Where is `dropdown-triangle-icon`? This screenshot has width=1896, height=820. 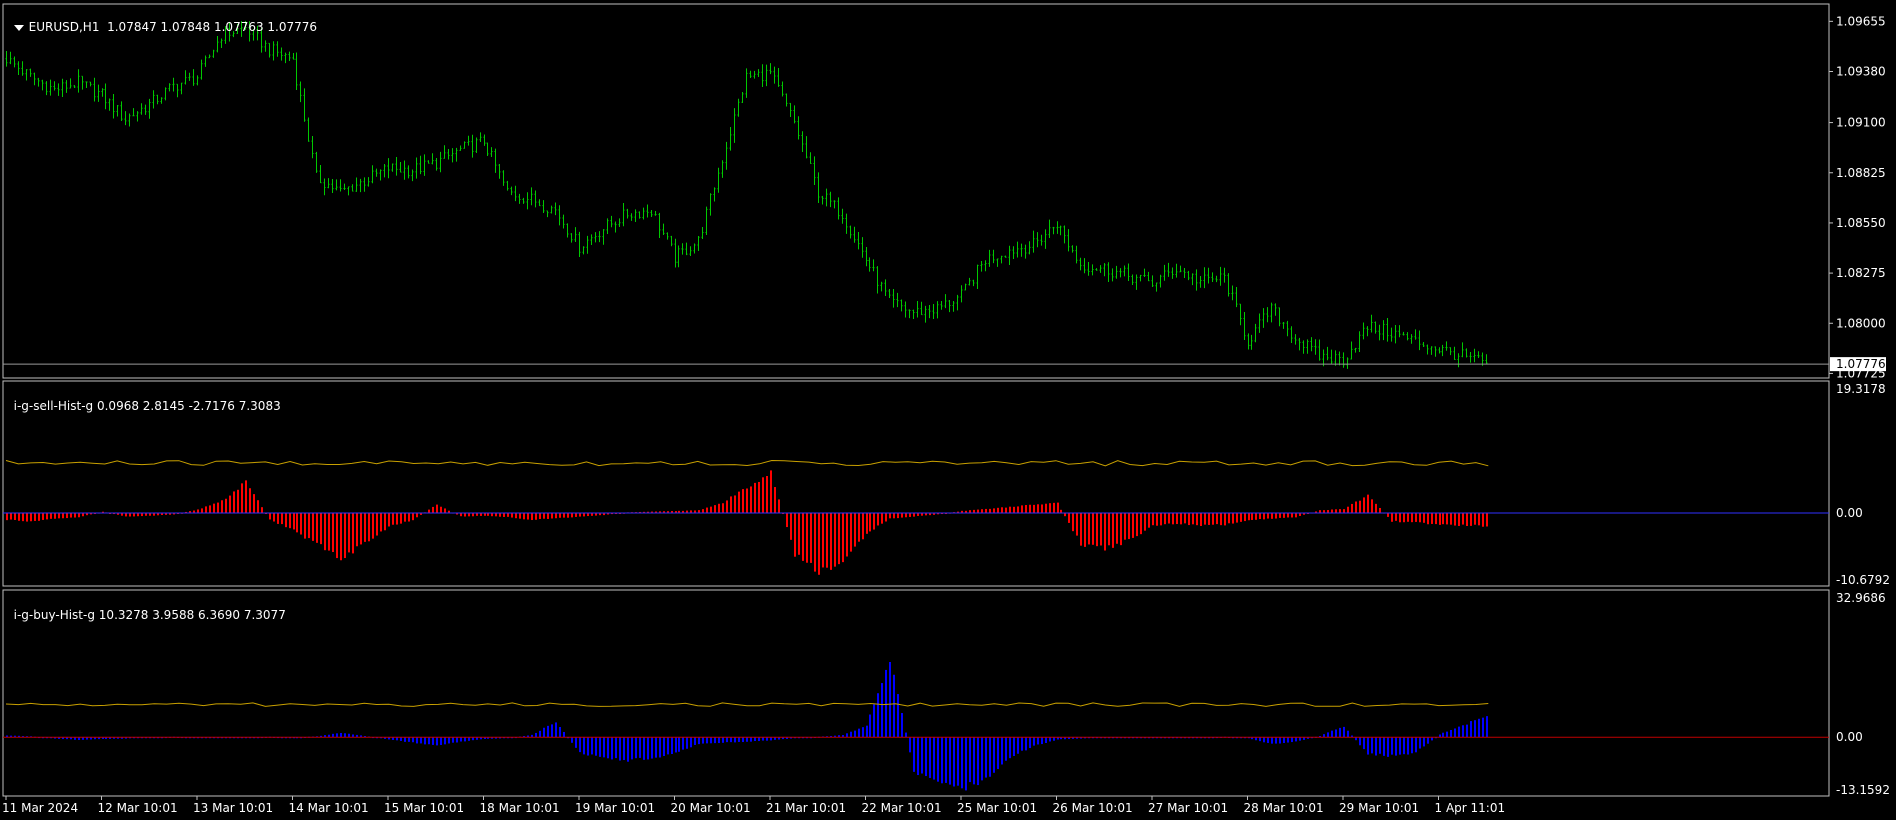 dropdown-triangle-icon is located at coordinates (18, 27).